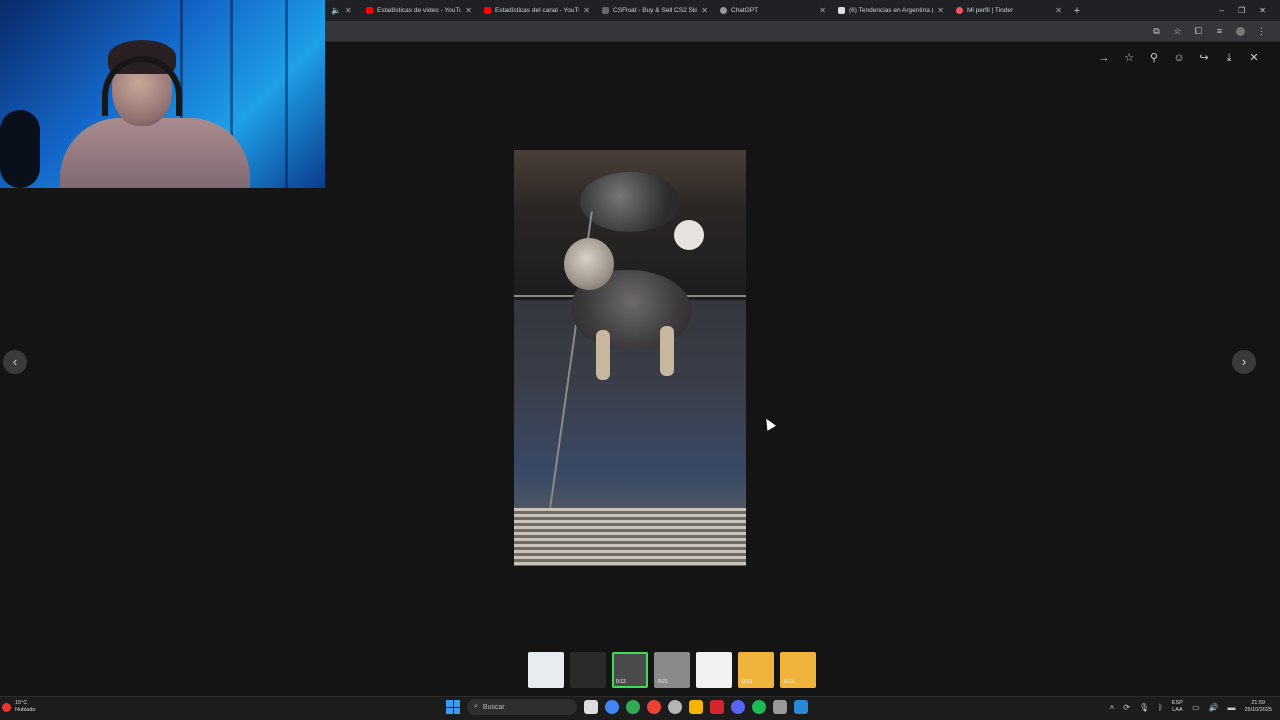  What do you see at coordinates (1104, 58) in the screenshot?
I see `forward-icon: →` at bounding box center [1104, 58].